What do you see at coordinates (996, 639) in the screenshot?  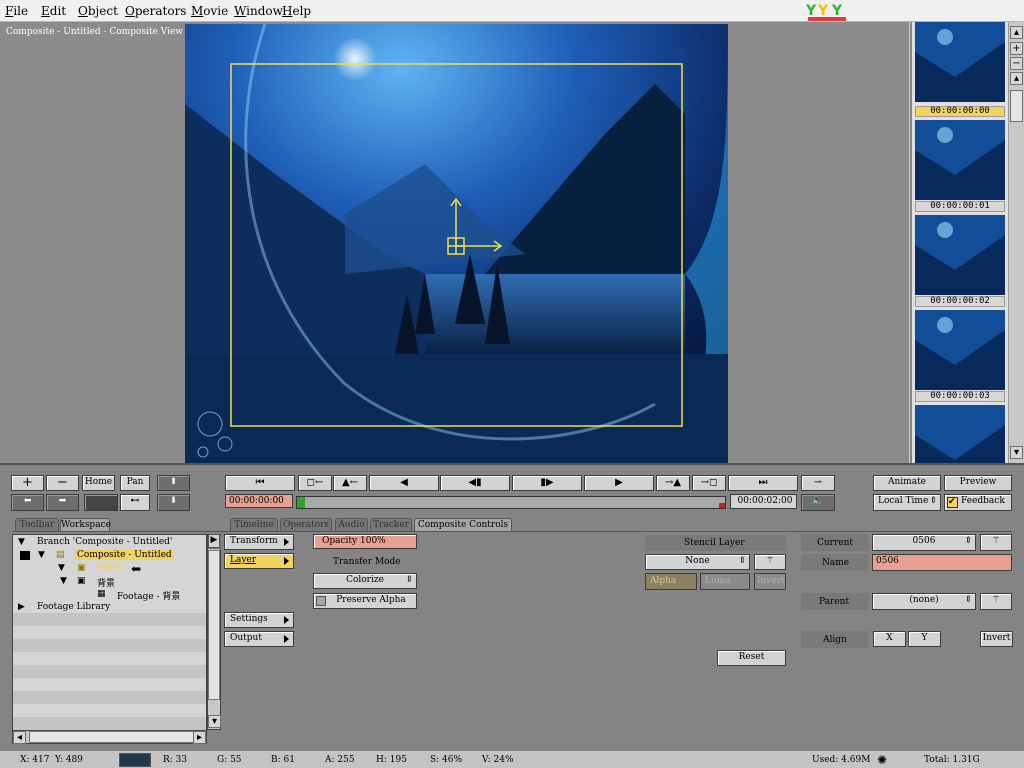 I see `align-invert-button: Invert` at bounding box center [996, 639].